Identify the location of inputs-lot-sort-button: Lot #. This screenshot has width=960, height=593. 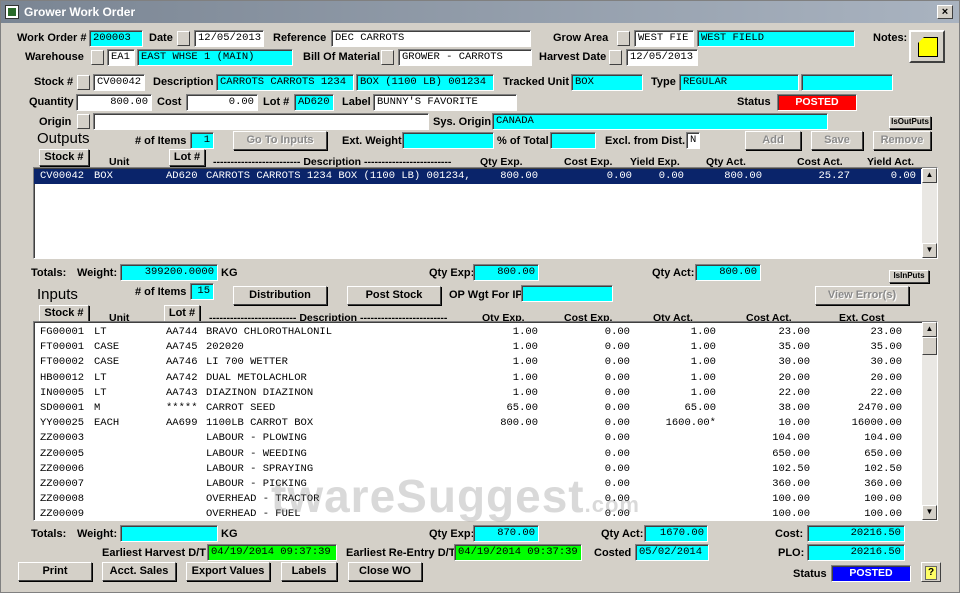
(182, 313).